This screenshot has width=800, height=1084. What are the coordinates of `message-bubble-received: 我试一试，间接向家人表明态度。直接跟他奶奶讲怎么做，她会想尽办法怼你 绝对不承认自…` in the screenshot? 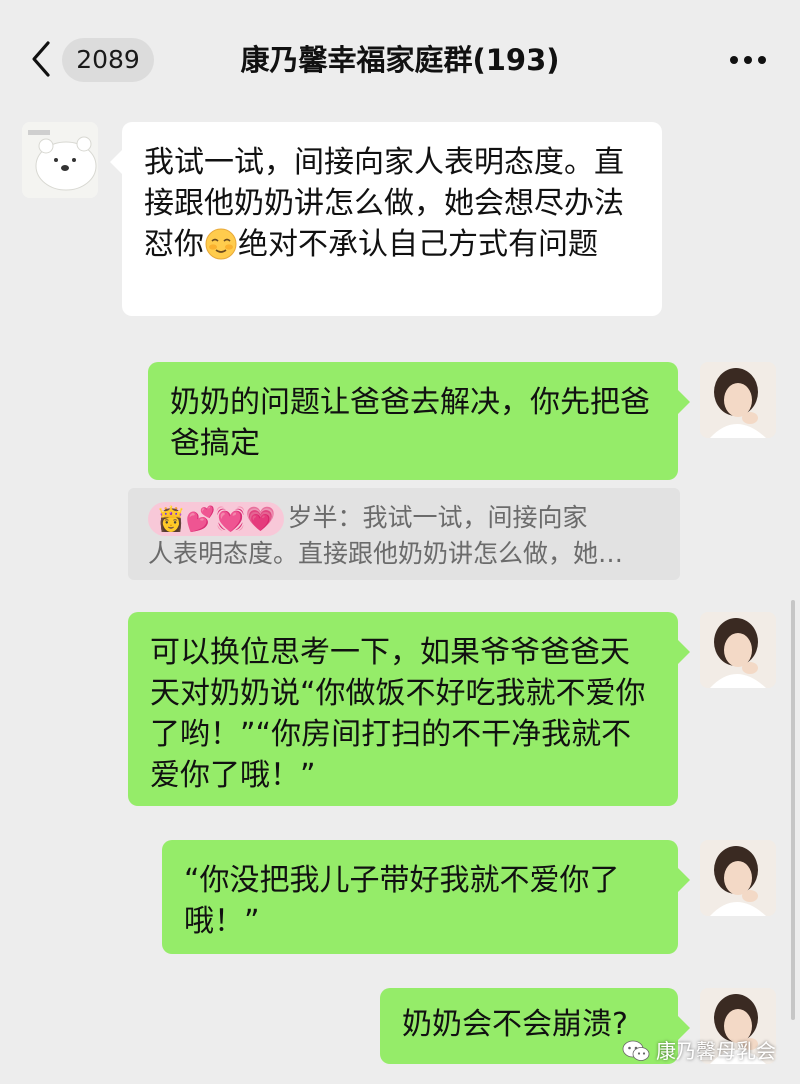 It's located at (386, 219).